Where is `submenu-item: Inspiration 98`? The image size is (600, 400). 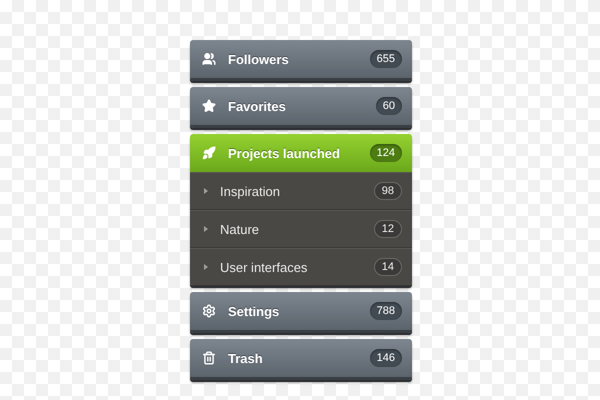
submenu-item: Inspiration 98 is located at coordinates (301, 191).